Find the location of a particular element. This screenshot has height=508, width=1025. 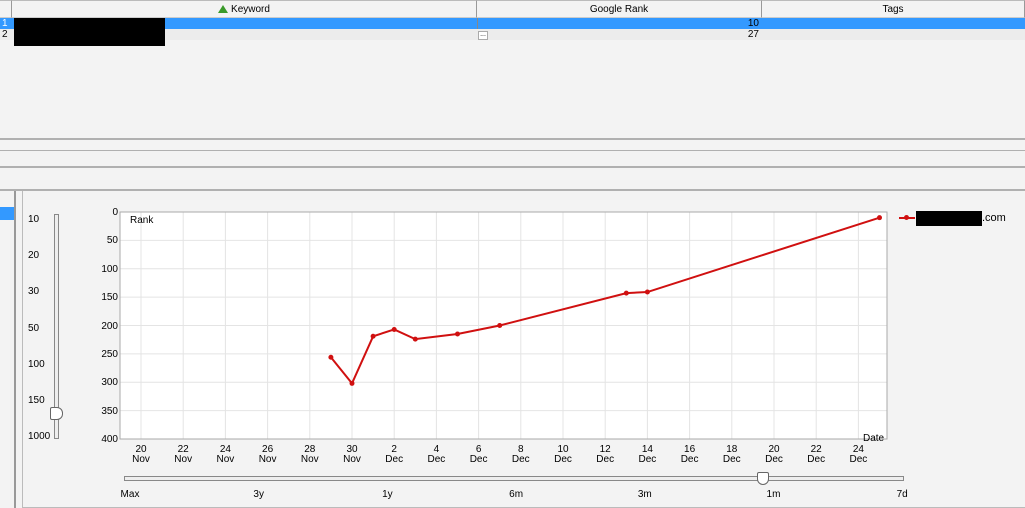

y-tick-label: 100 is located at coordinates (109, 269).